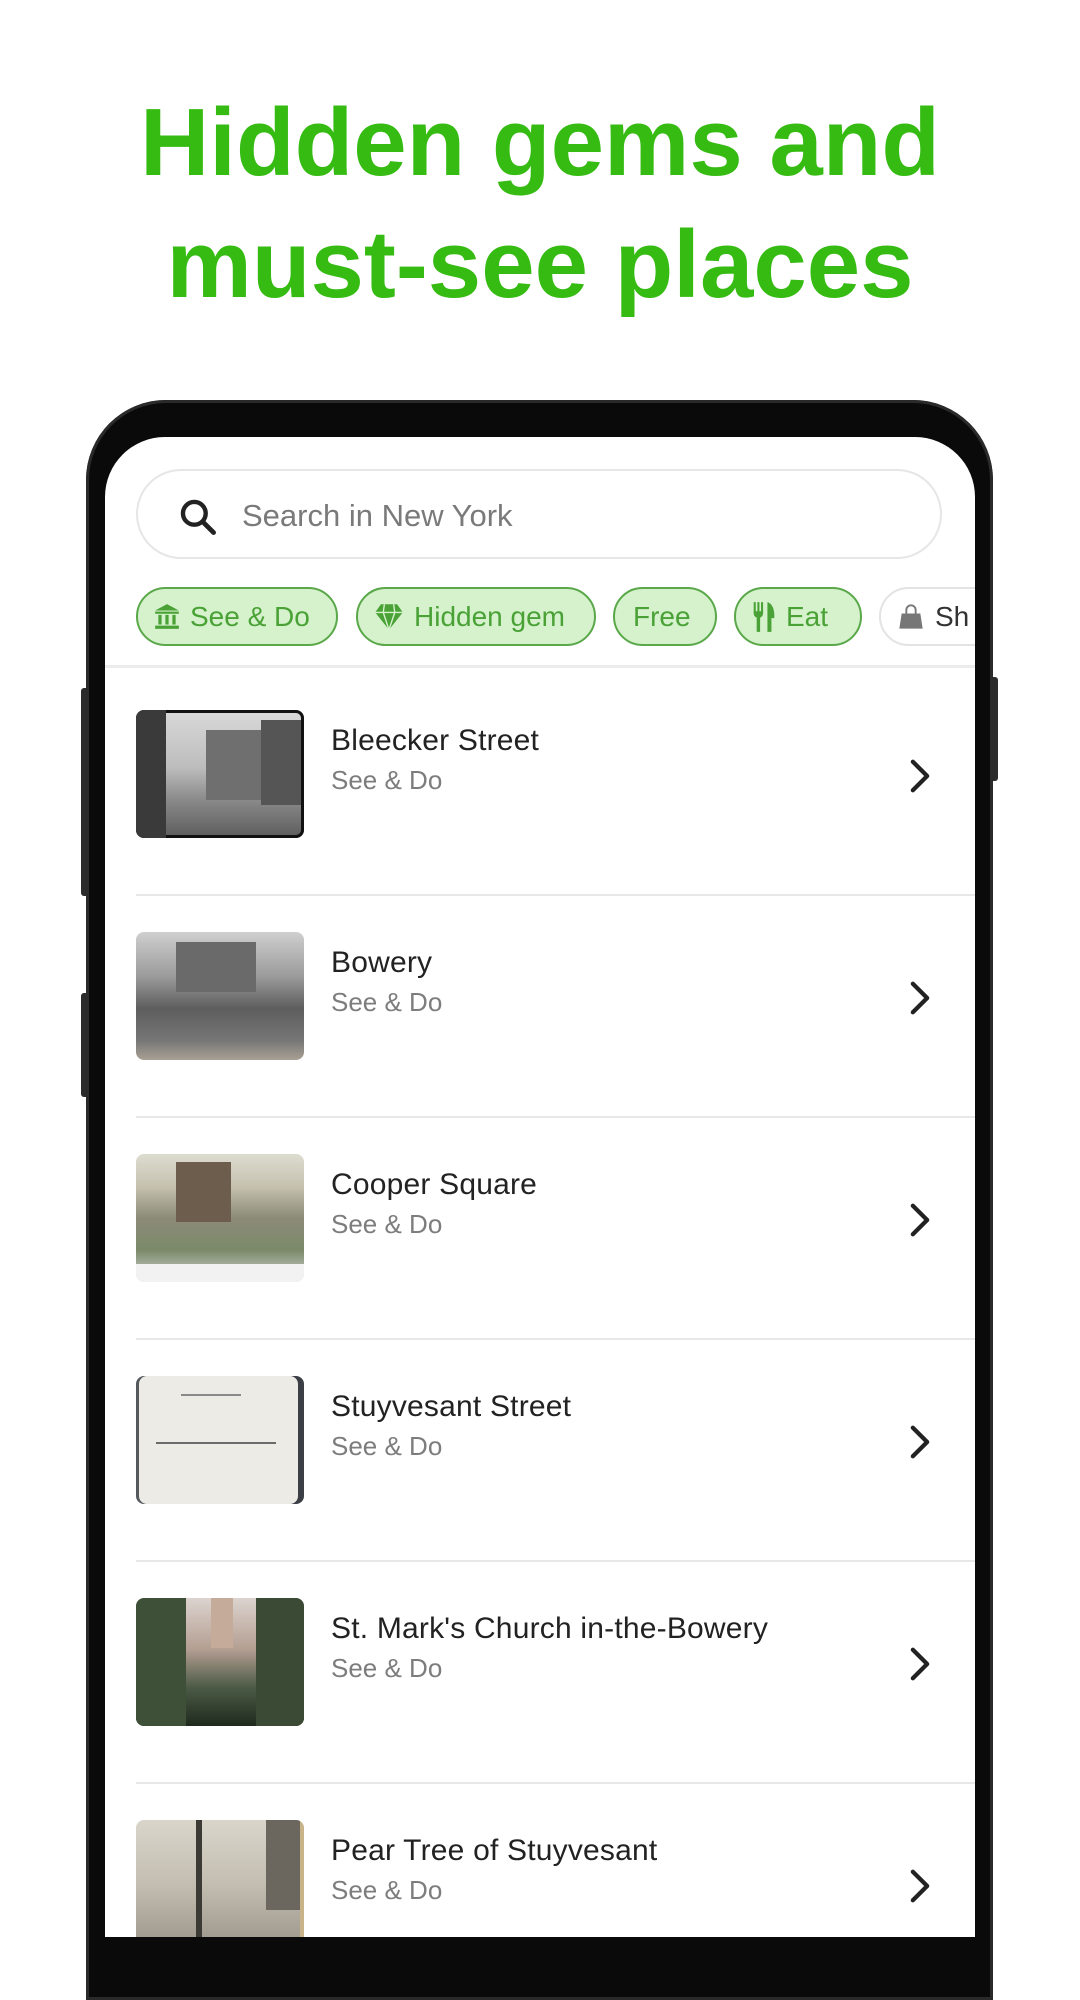 This screenshot has height=2000, width=1080. What do you see at coordinates (540, 1007) in the screenshot?
I see `list-item: Bowery See & Do` at bounding box center [540, 1007].